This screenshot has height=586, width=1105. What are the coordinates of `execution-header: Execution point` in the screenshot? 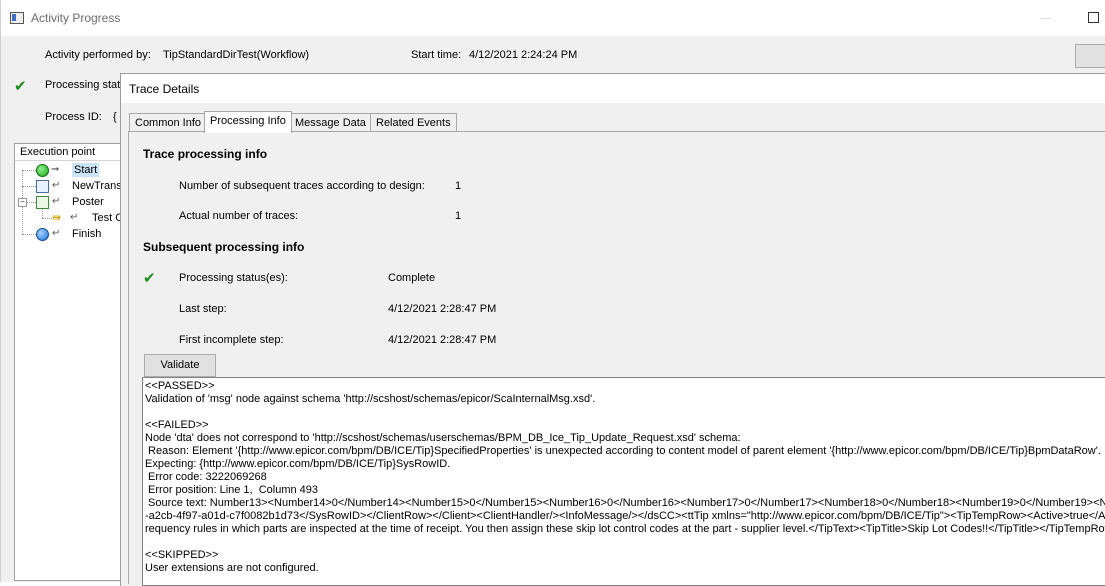 It's located at (71, 152).